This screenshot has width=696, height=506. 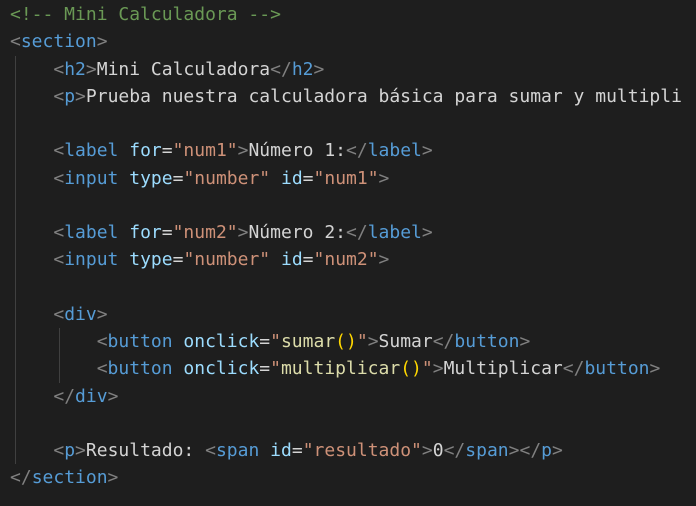 I want to click on code-token-attr: onclick, so click(x=221, y=341).